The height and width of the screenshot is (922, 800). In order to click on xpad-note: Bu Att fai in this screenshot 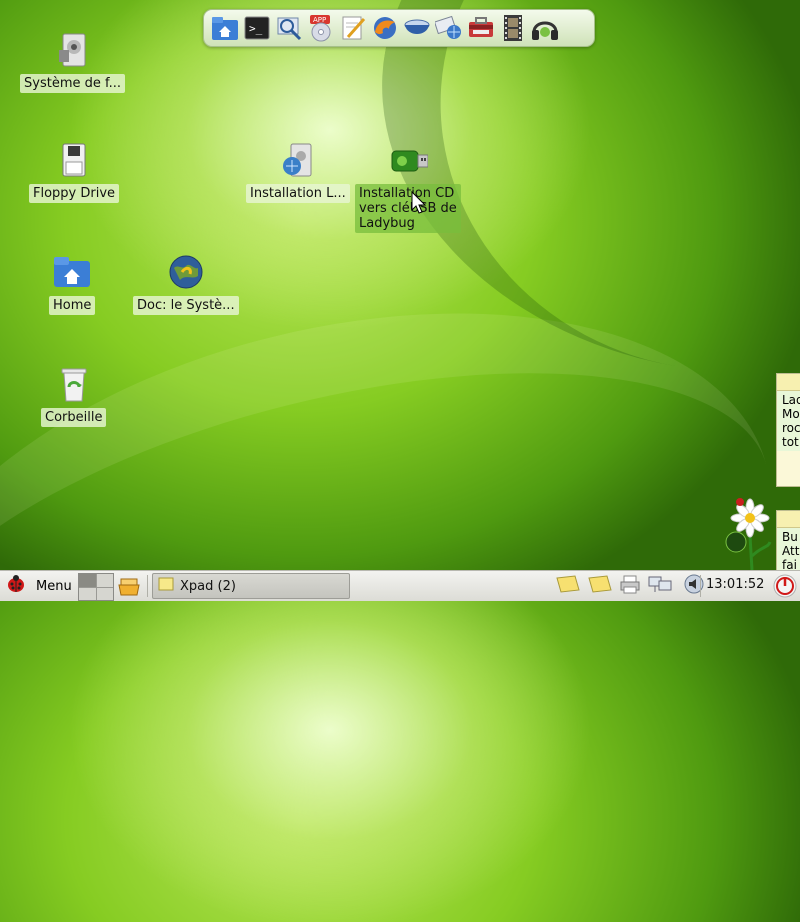, I will do `click(788, 541)`.